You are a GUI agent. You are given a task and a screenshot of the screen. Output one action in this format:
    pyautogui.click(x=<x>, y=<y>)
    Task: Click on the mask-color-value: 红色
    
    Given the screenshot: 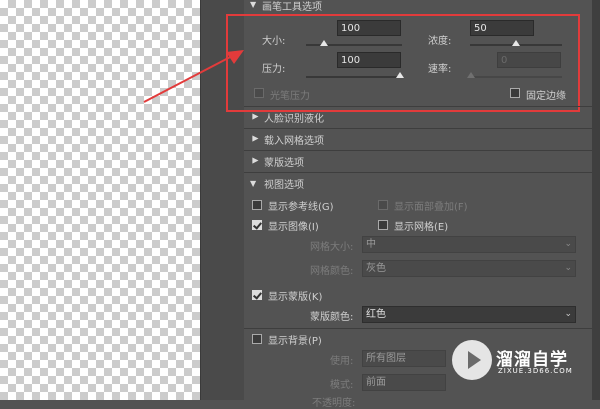 What is the action you would take?
    pyautogui.click(x=376, y=314)
    